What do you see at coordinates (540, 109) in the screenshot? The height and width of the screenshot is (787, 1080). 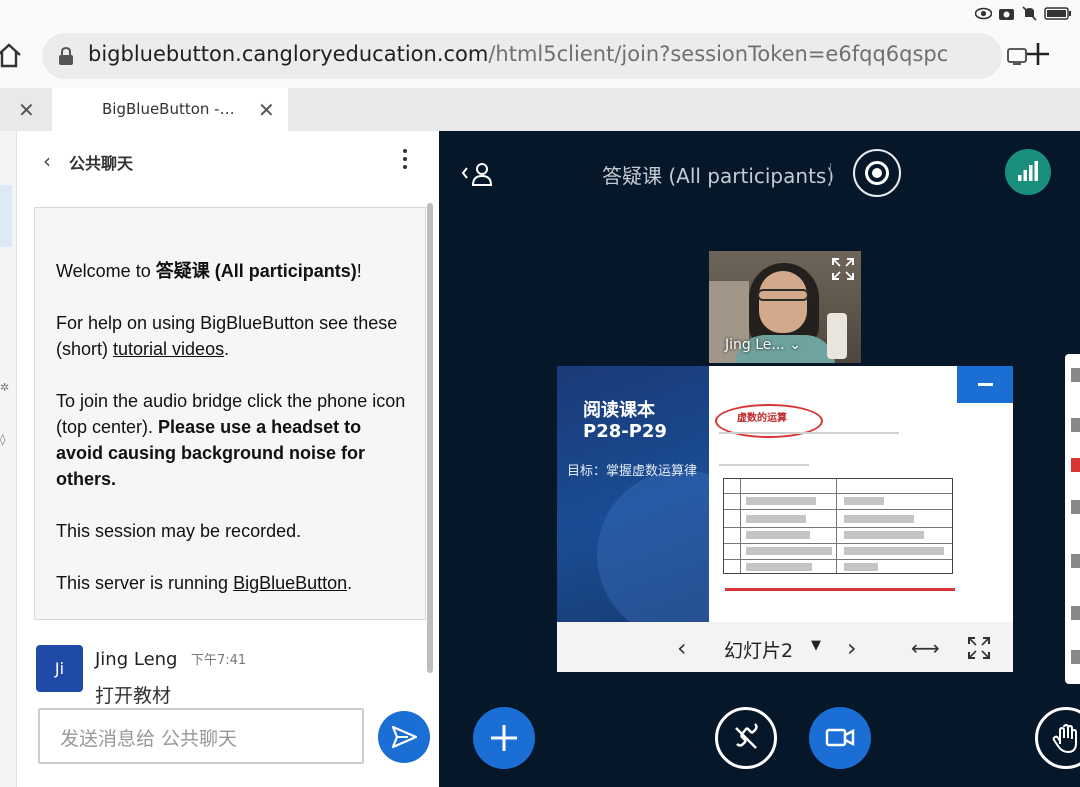 I see `tab-strip: ✕ BigBlueButton -… ✕` at bounding box center [540, 109].